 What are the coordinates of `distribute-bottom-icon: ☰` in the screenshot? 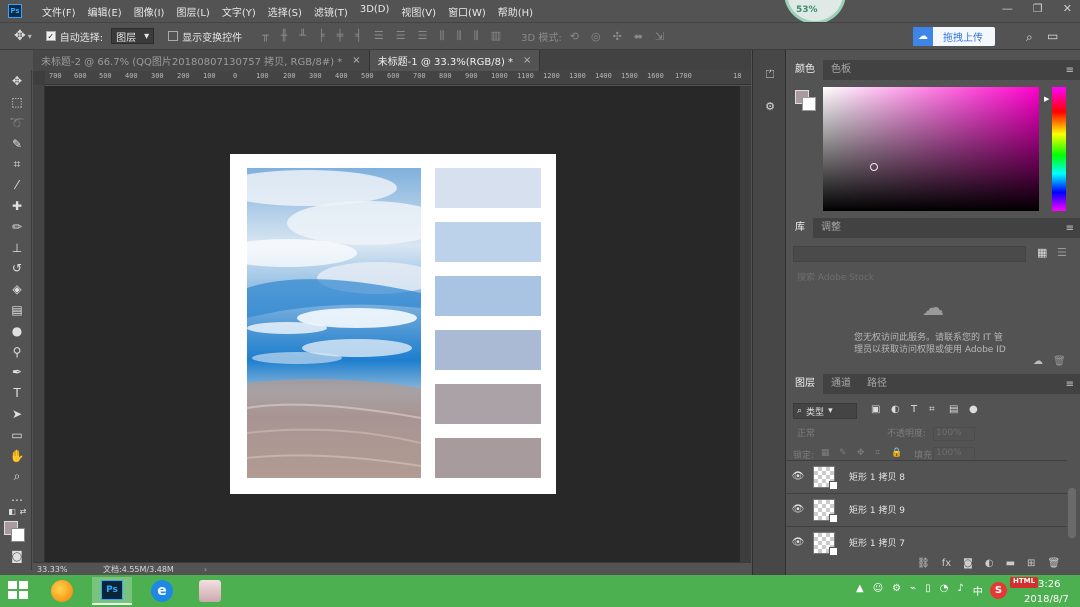 It's located at (423, 36).